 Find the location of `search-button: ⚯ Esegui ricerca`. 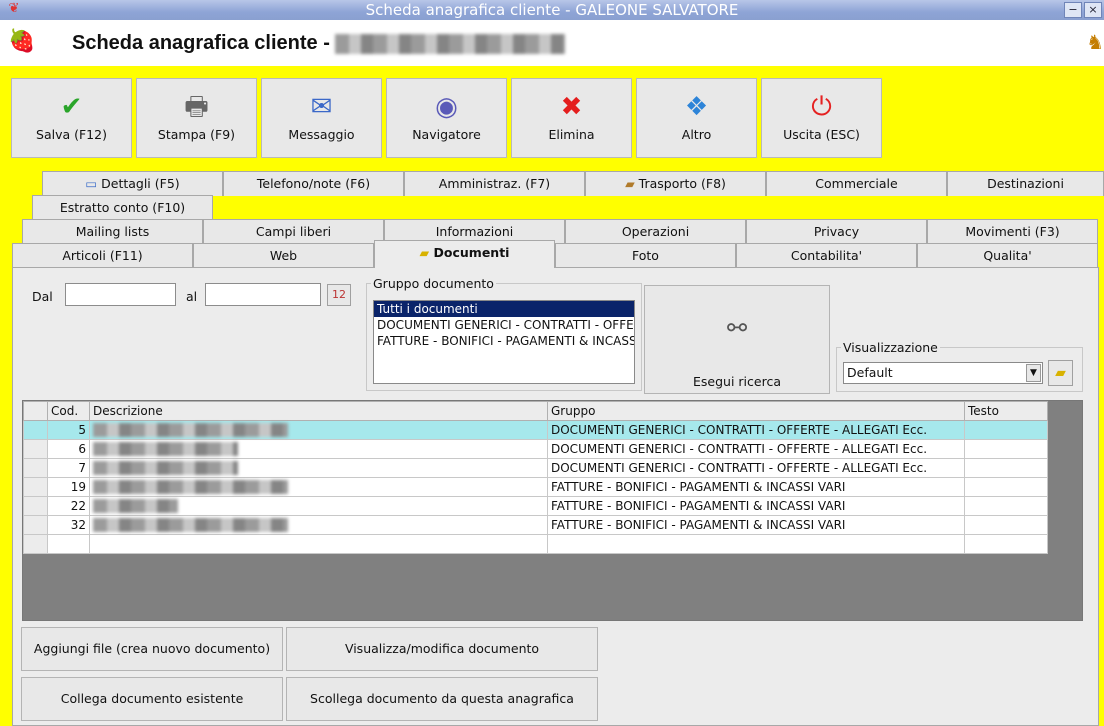

search-button: ⚯ Esegui ricerca is located at coordinates (737, 339).